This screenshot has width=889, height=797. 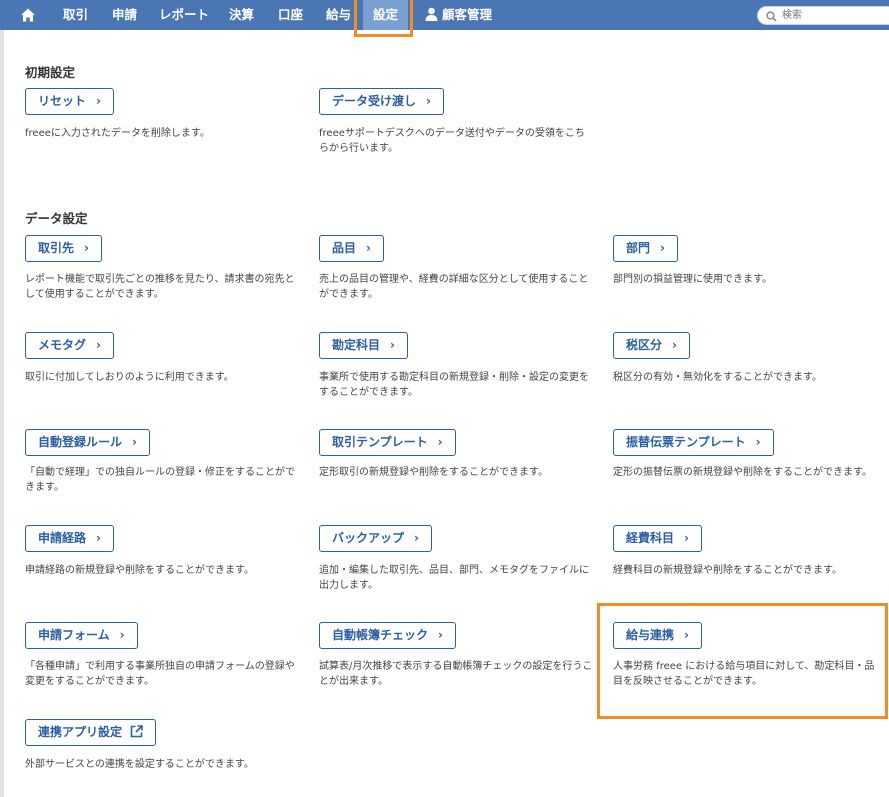 I want to click on customer-management-label: 顧客管理, so click(x=467, y=14).